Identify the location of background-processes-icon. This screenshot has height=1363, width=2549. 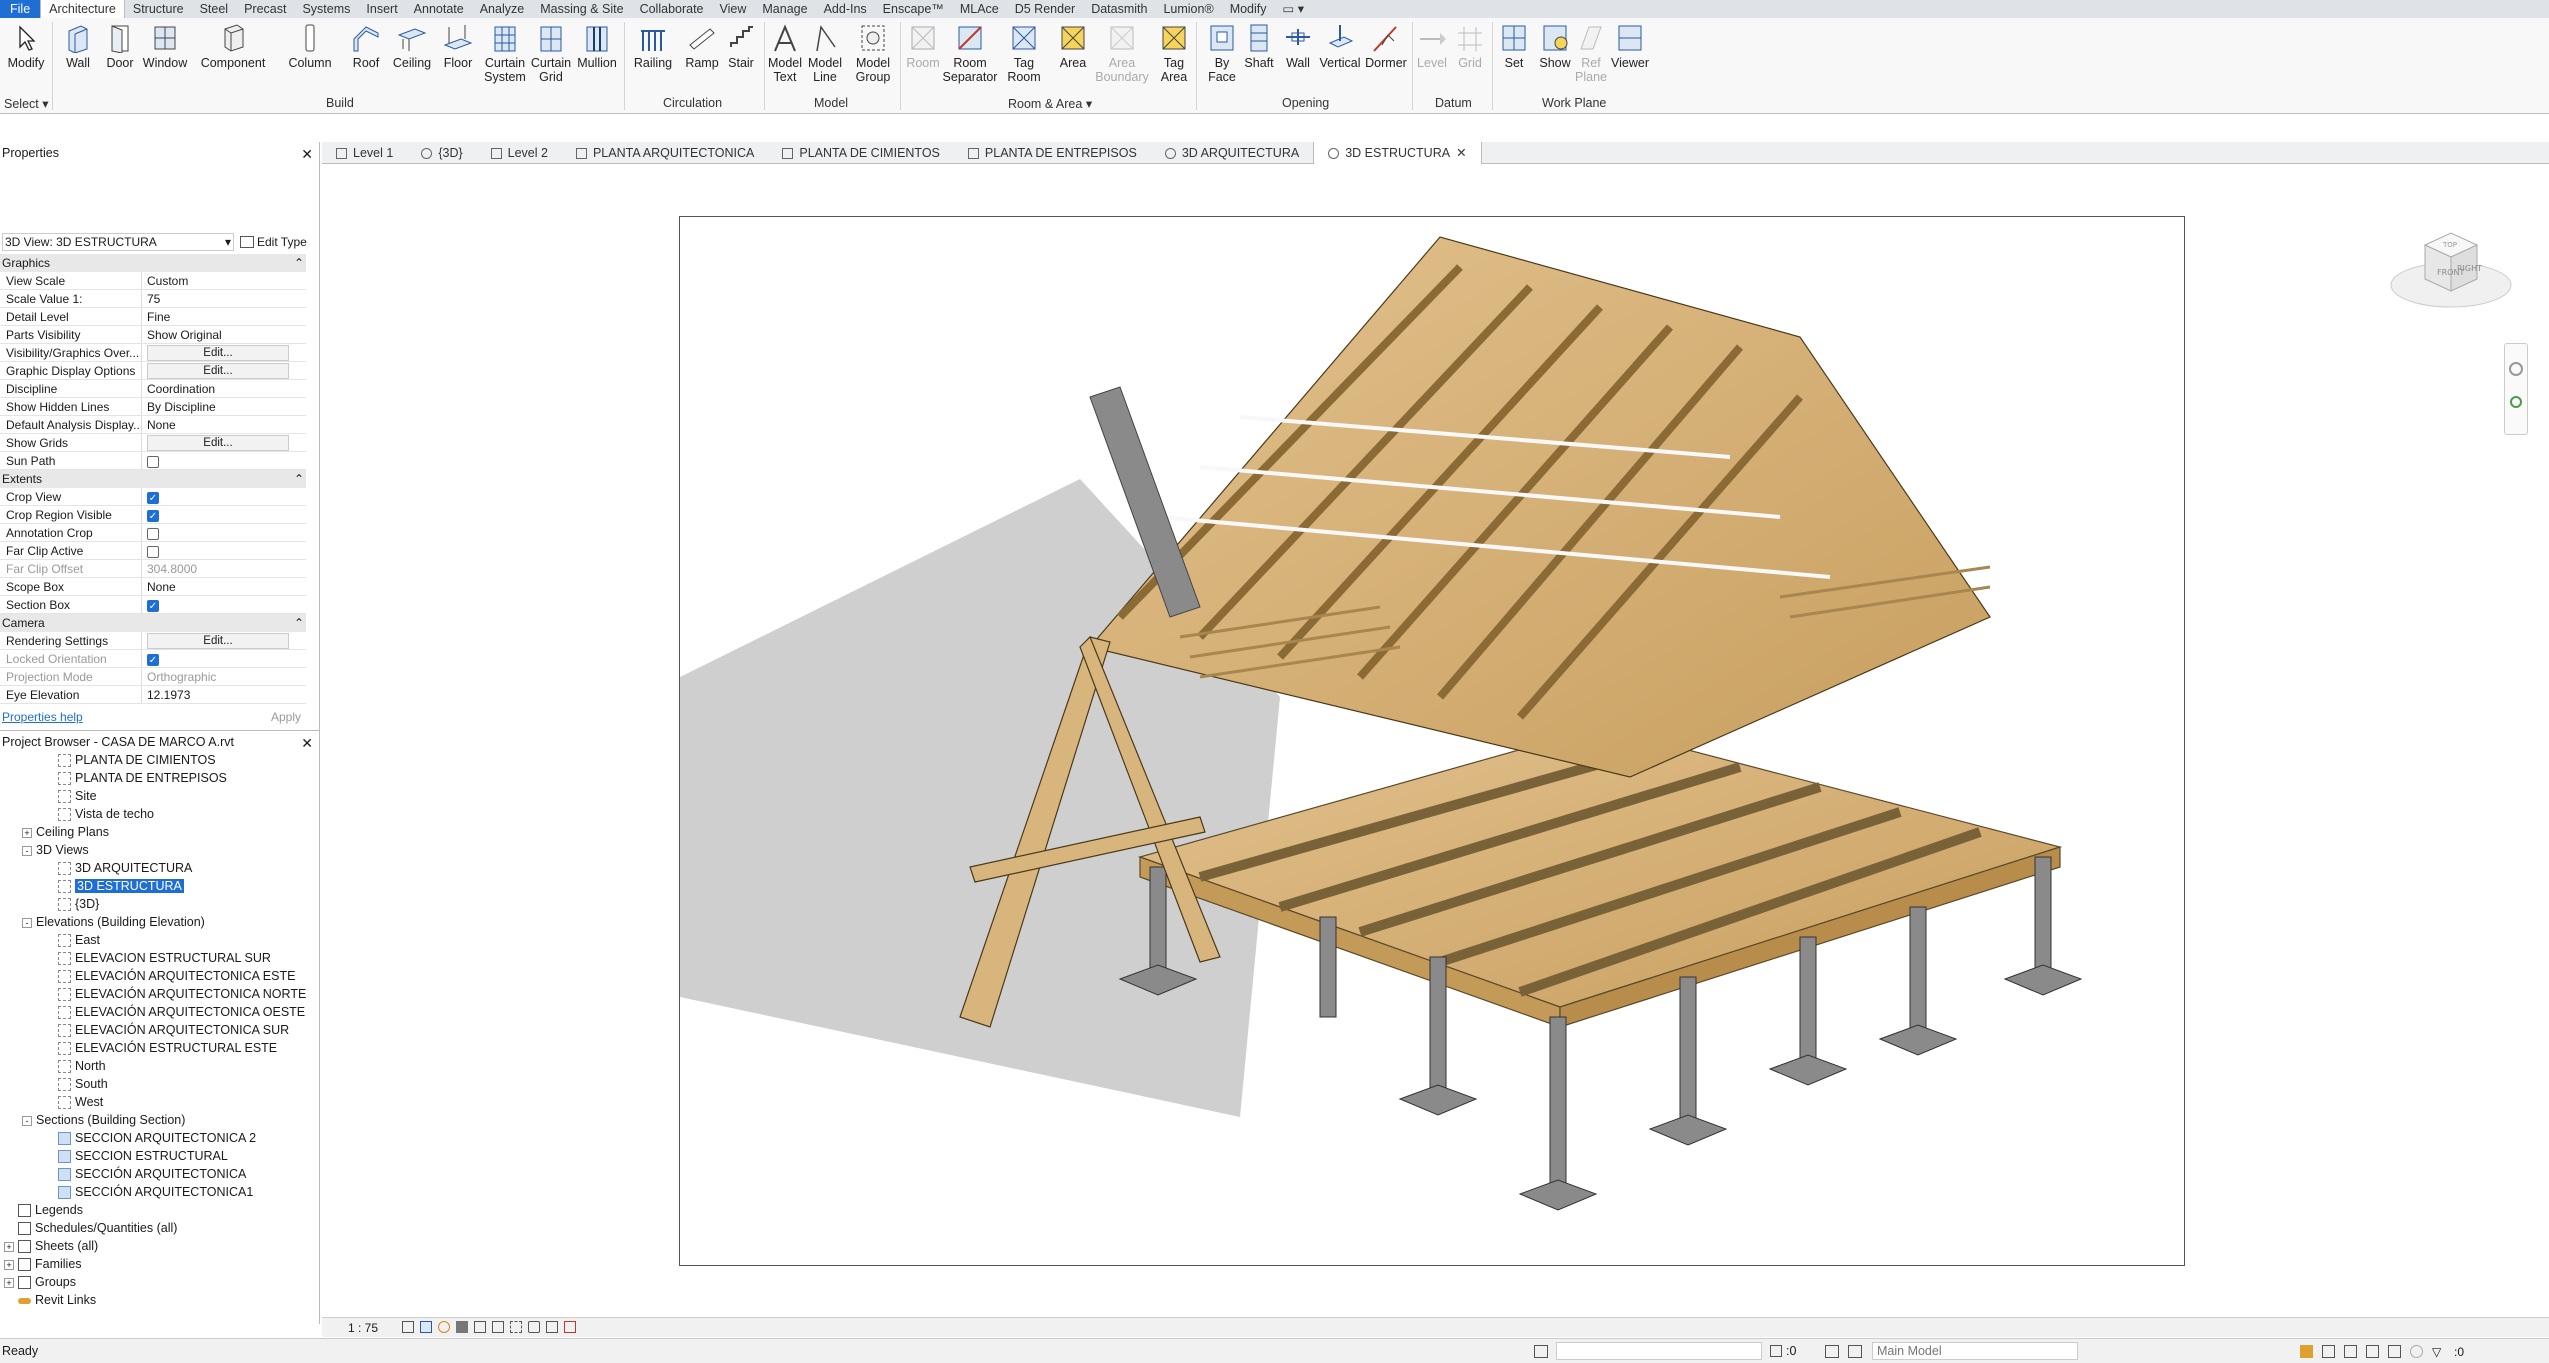
(2416, 1351).